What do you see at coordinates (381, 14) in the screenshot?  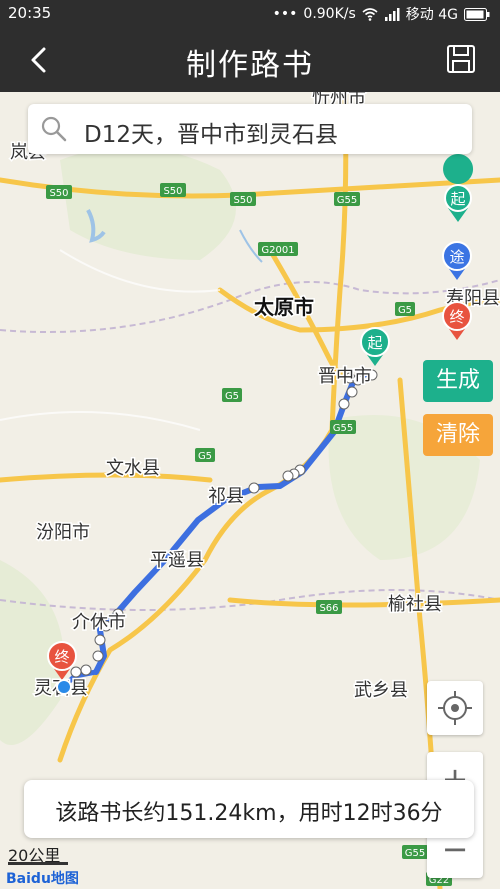 I see `status-right: ••• 0.90K/s 移动 4G` at bounding box center [381, 14].